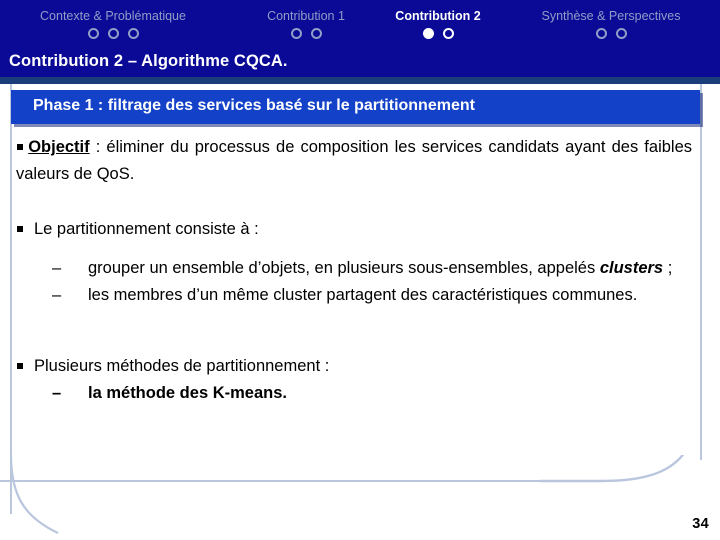 The image size is (720, 540). Describe the element at coordinates (306, 23) in the screenshot. I see `nav-item-contribution-1: Contribution 1` at that location.